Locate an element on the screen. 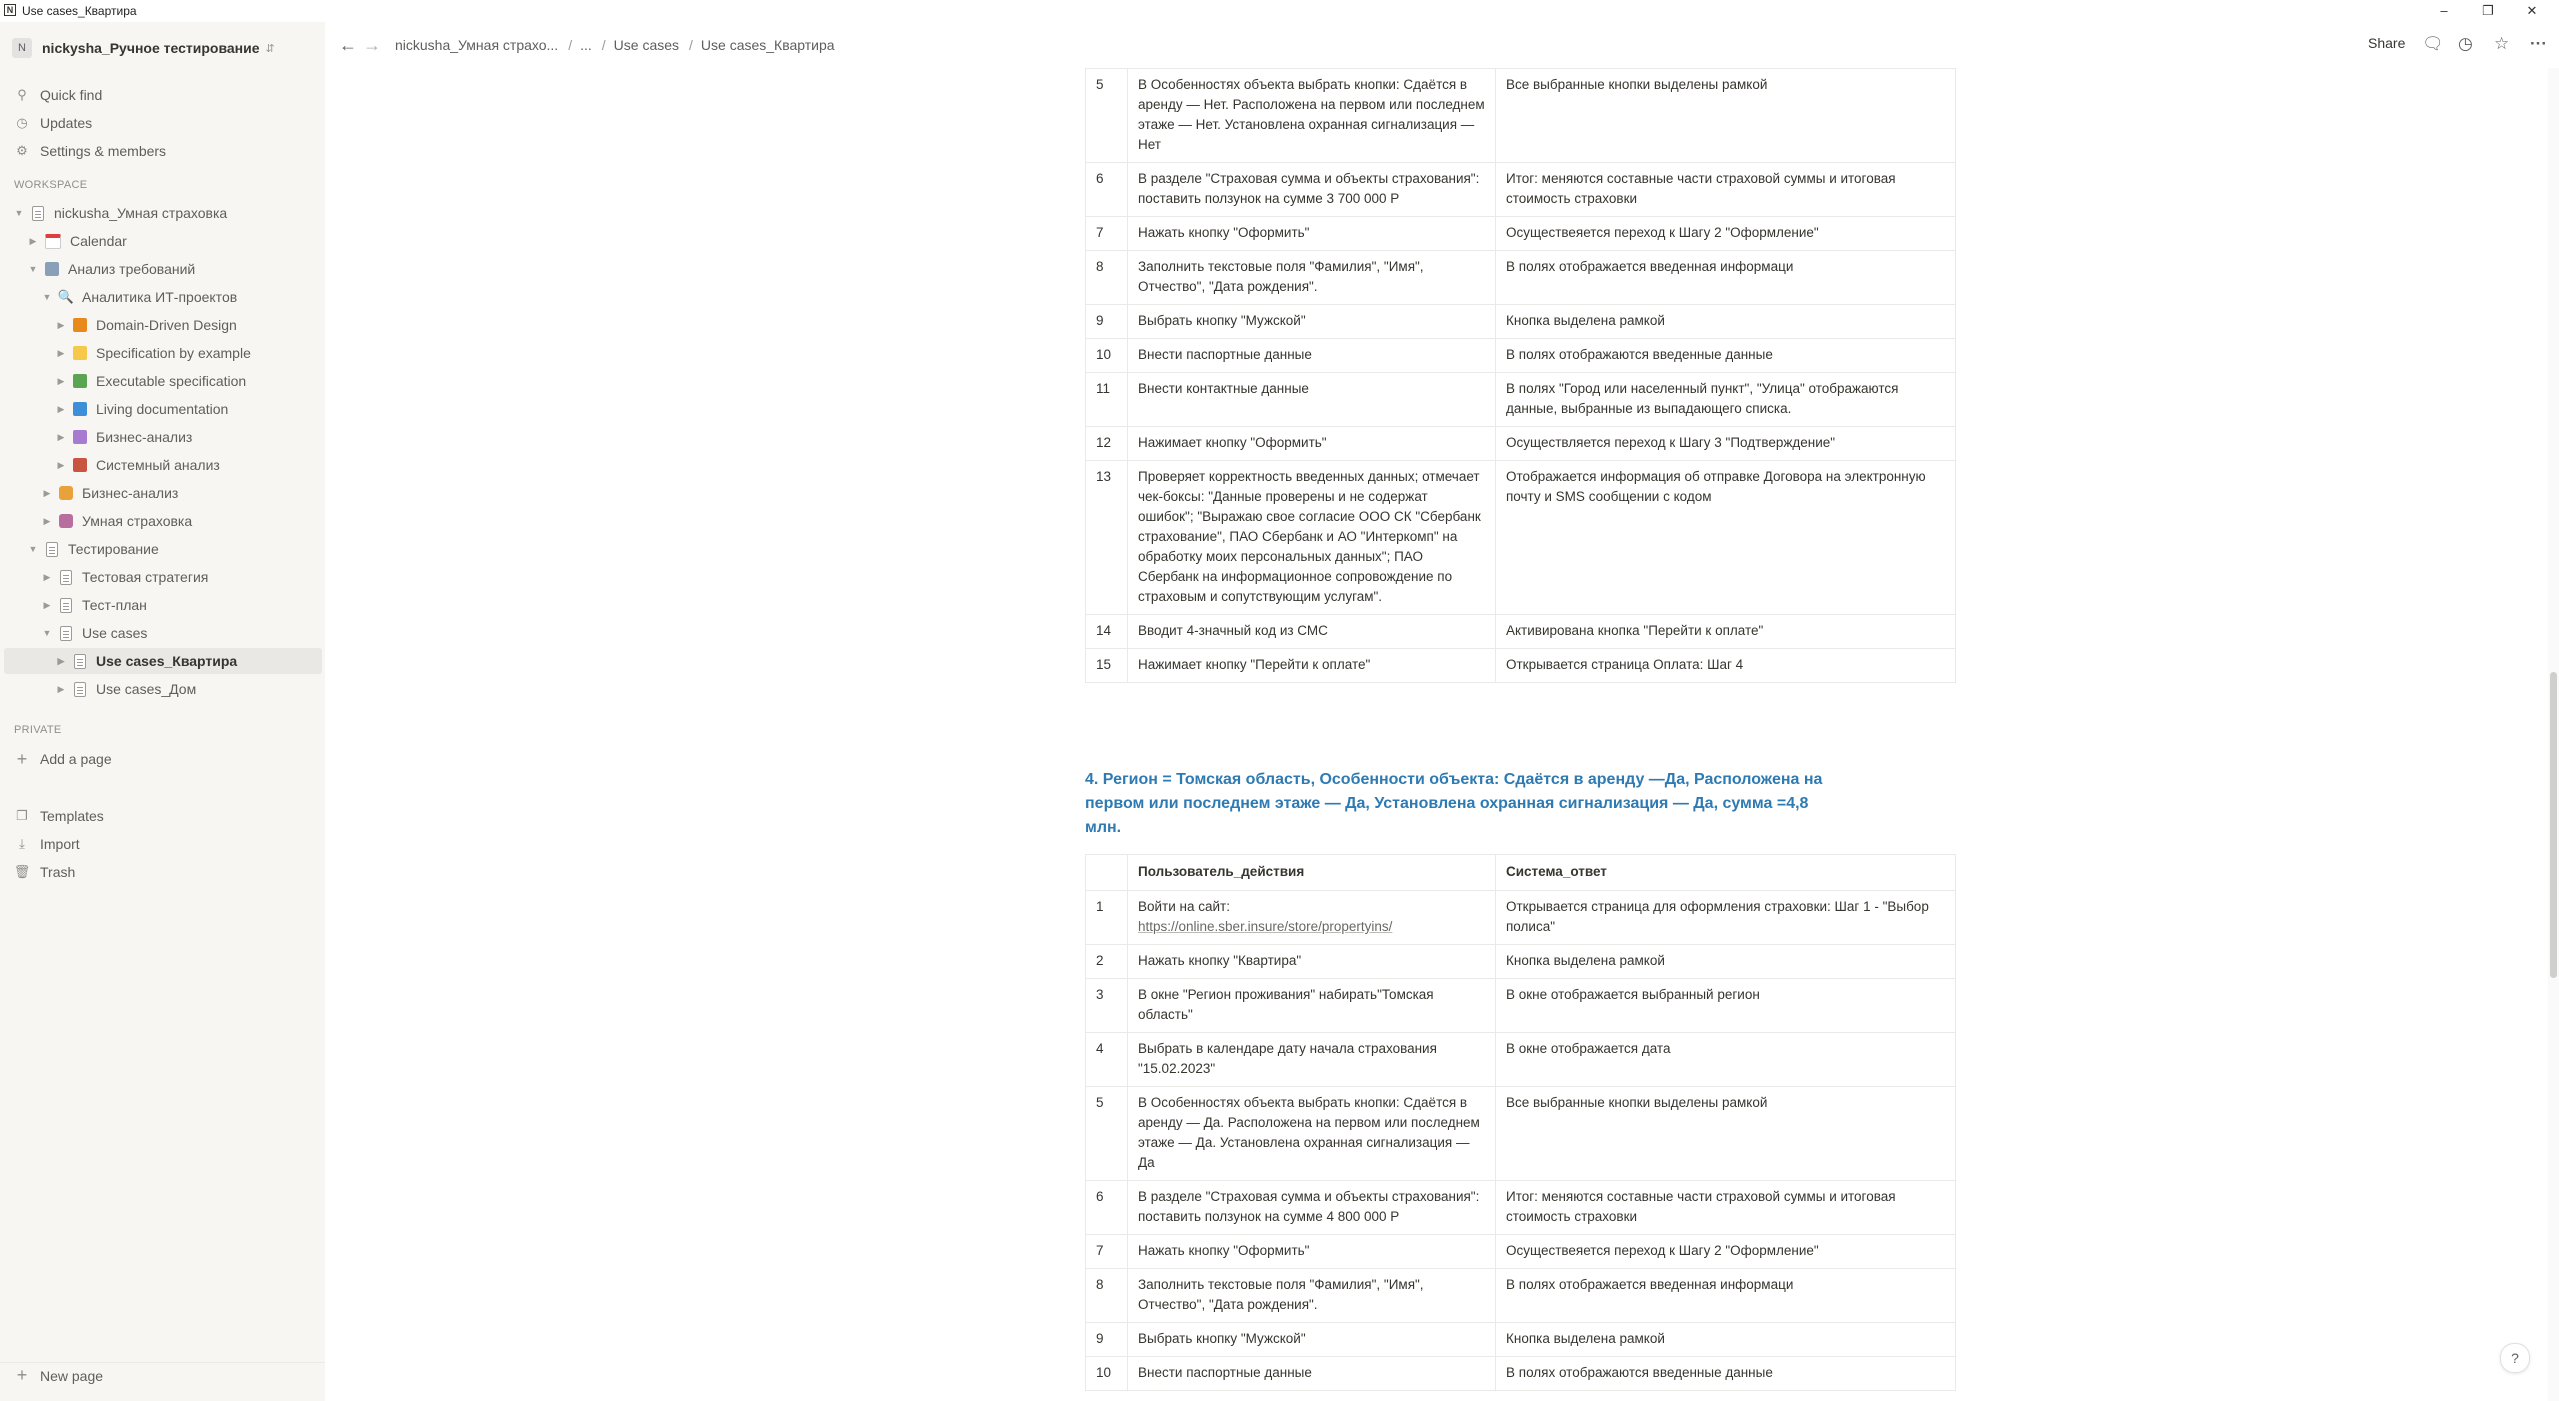 Image resolution: width=2559 pixels, height=1401 pixels. settings-button: ⚙ Settings & members is located at coordinates (162, 151).